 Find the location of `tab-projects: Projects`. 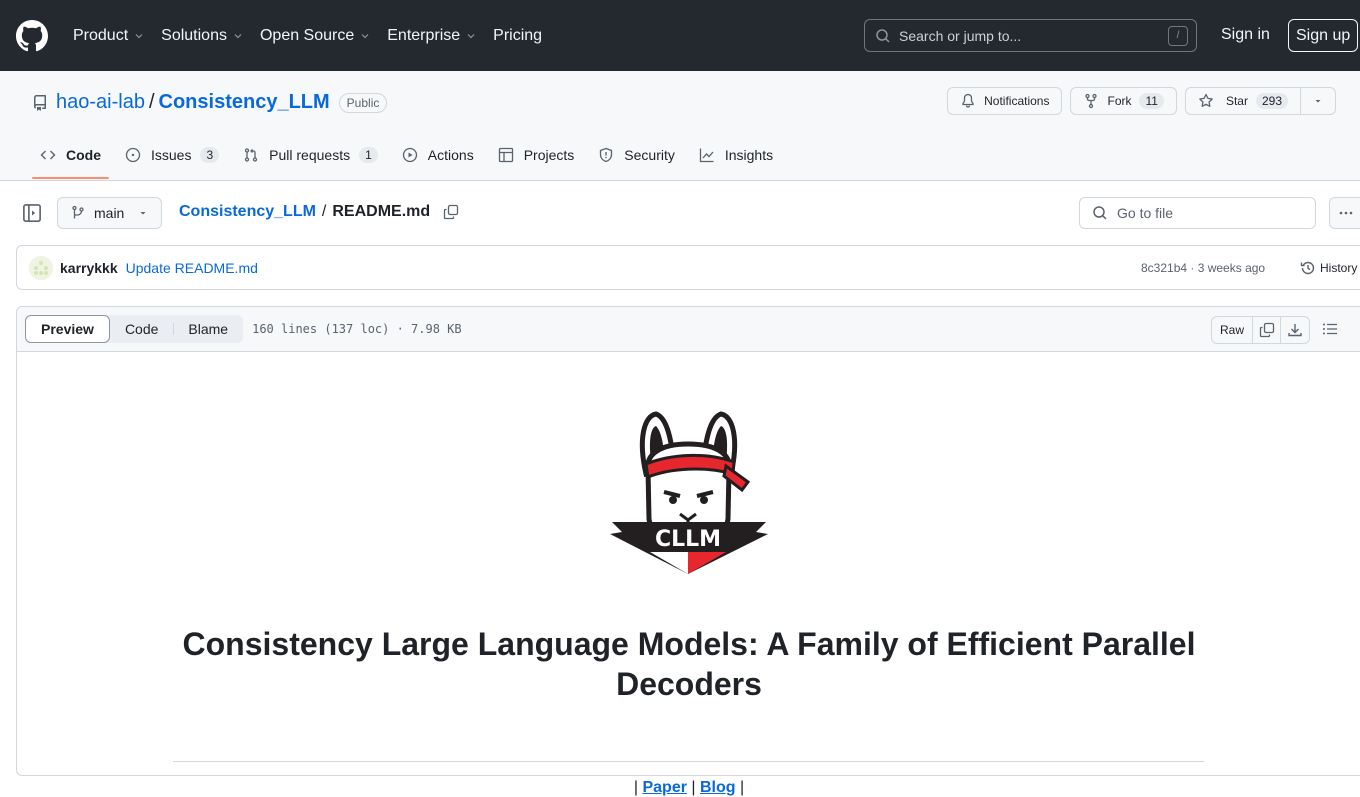

tab-projects: Projects is located at coordinates (536, 155).